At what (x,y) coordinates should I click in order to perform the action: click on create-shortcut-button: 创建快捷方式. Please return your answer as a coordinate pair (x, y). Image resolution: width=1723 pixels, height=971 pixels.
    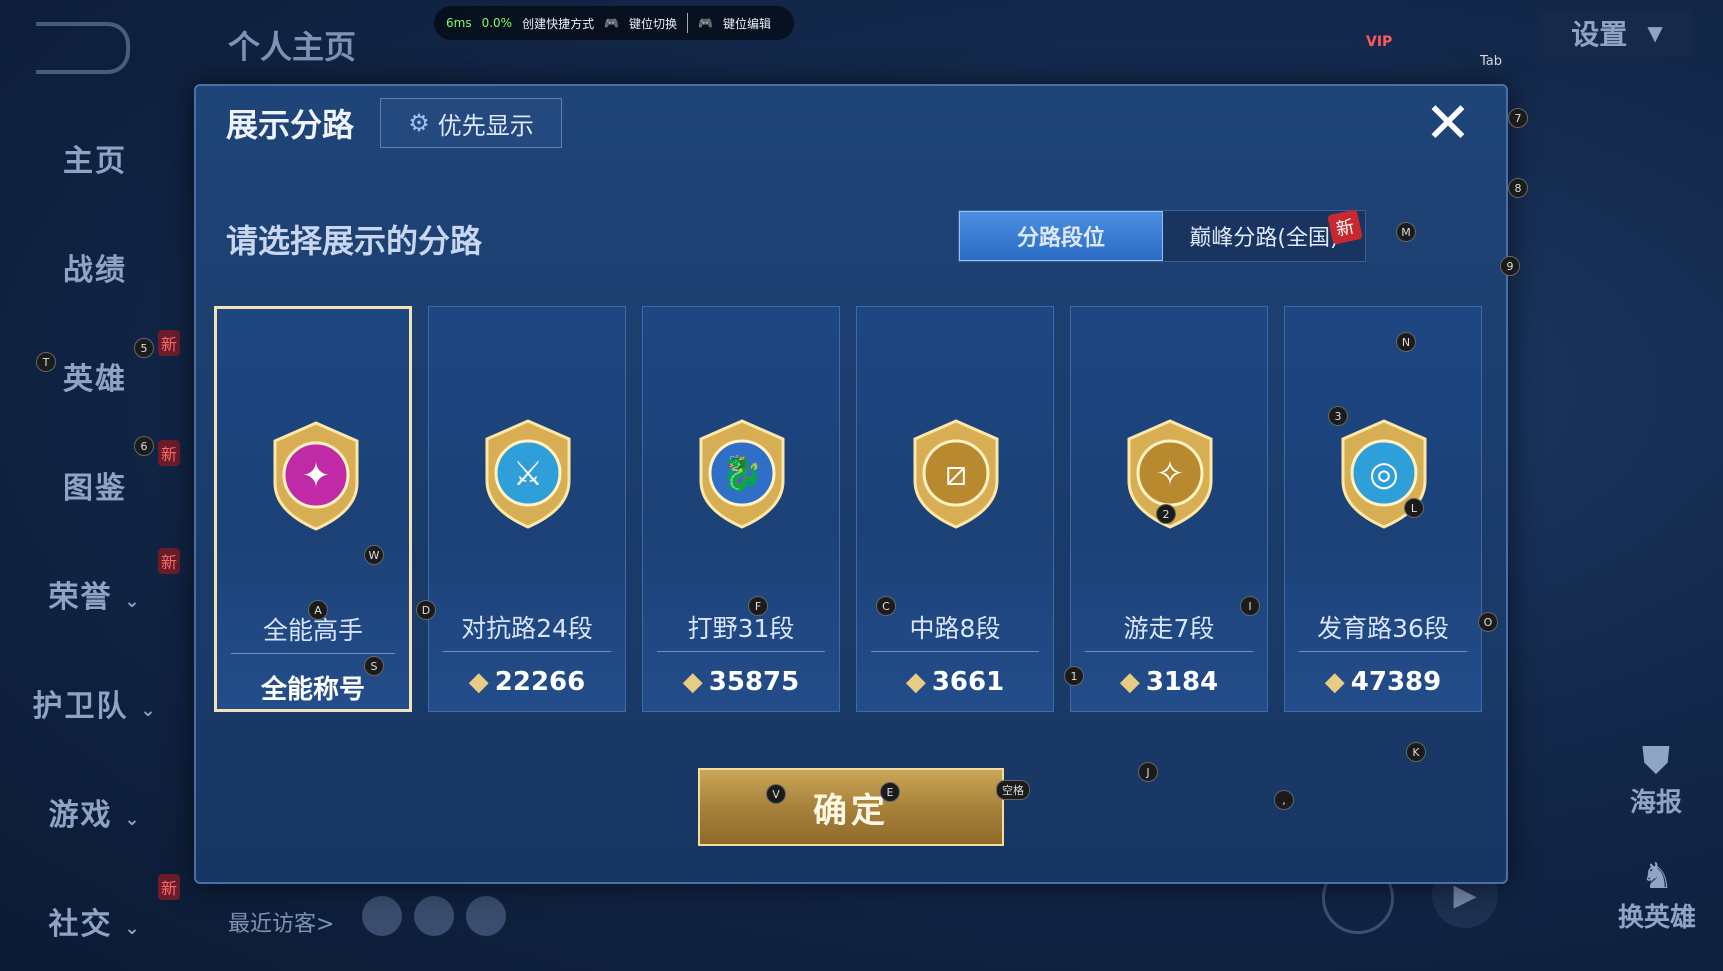
    Looking at the image, I should click on (558, 23).